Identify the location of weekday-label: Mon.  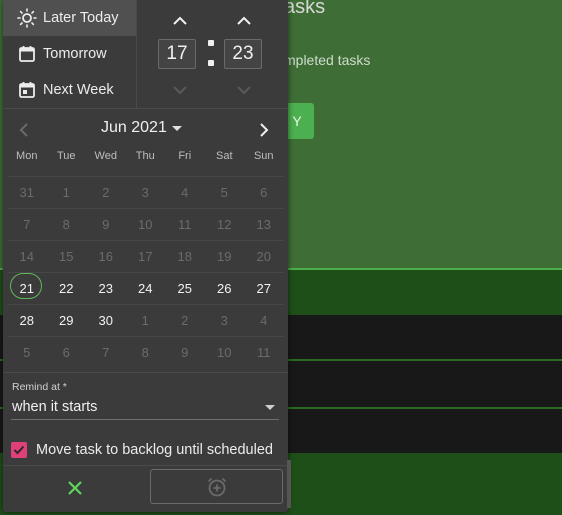
(27, 156).